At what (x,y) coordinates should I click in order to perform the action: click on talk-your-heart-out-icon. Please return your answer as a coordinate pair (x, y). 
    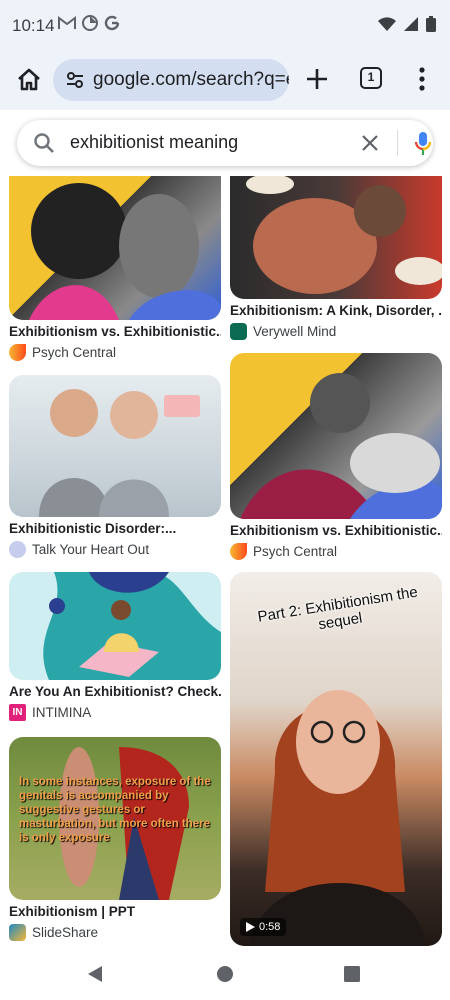
    Looking at the image, I should click on (17, 549).